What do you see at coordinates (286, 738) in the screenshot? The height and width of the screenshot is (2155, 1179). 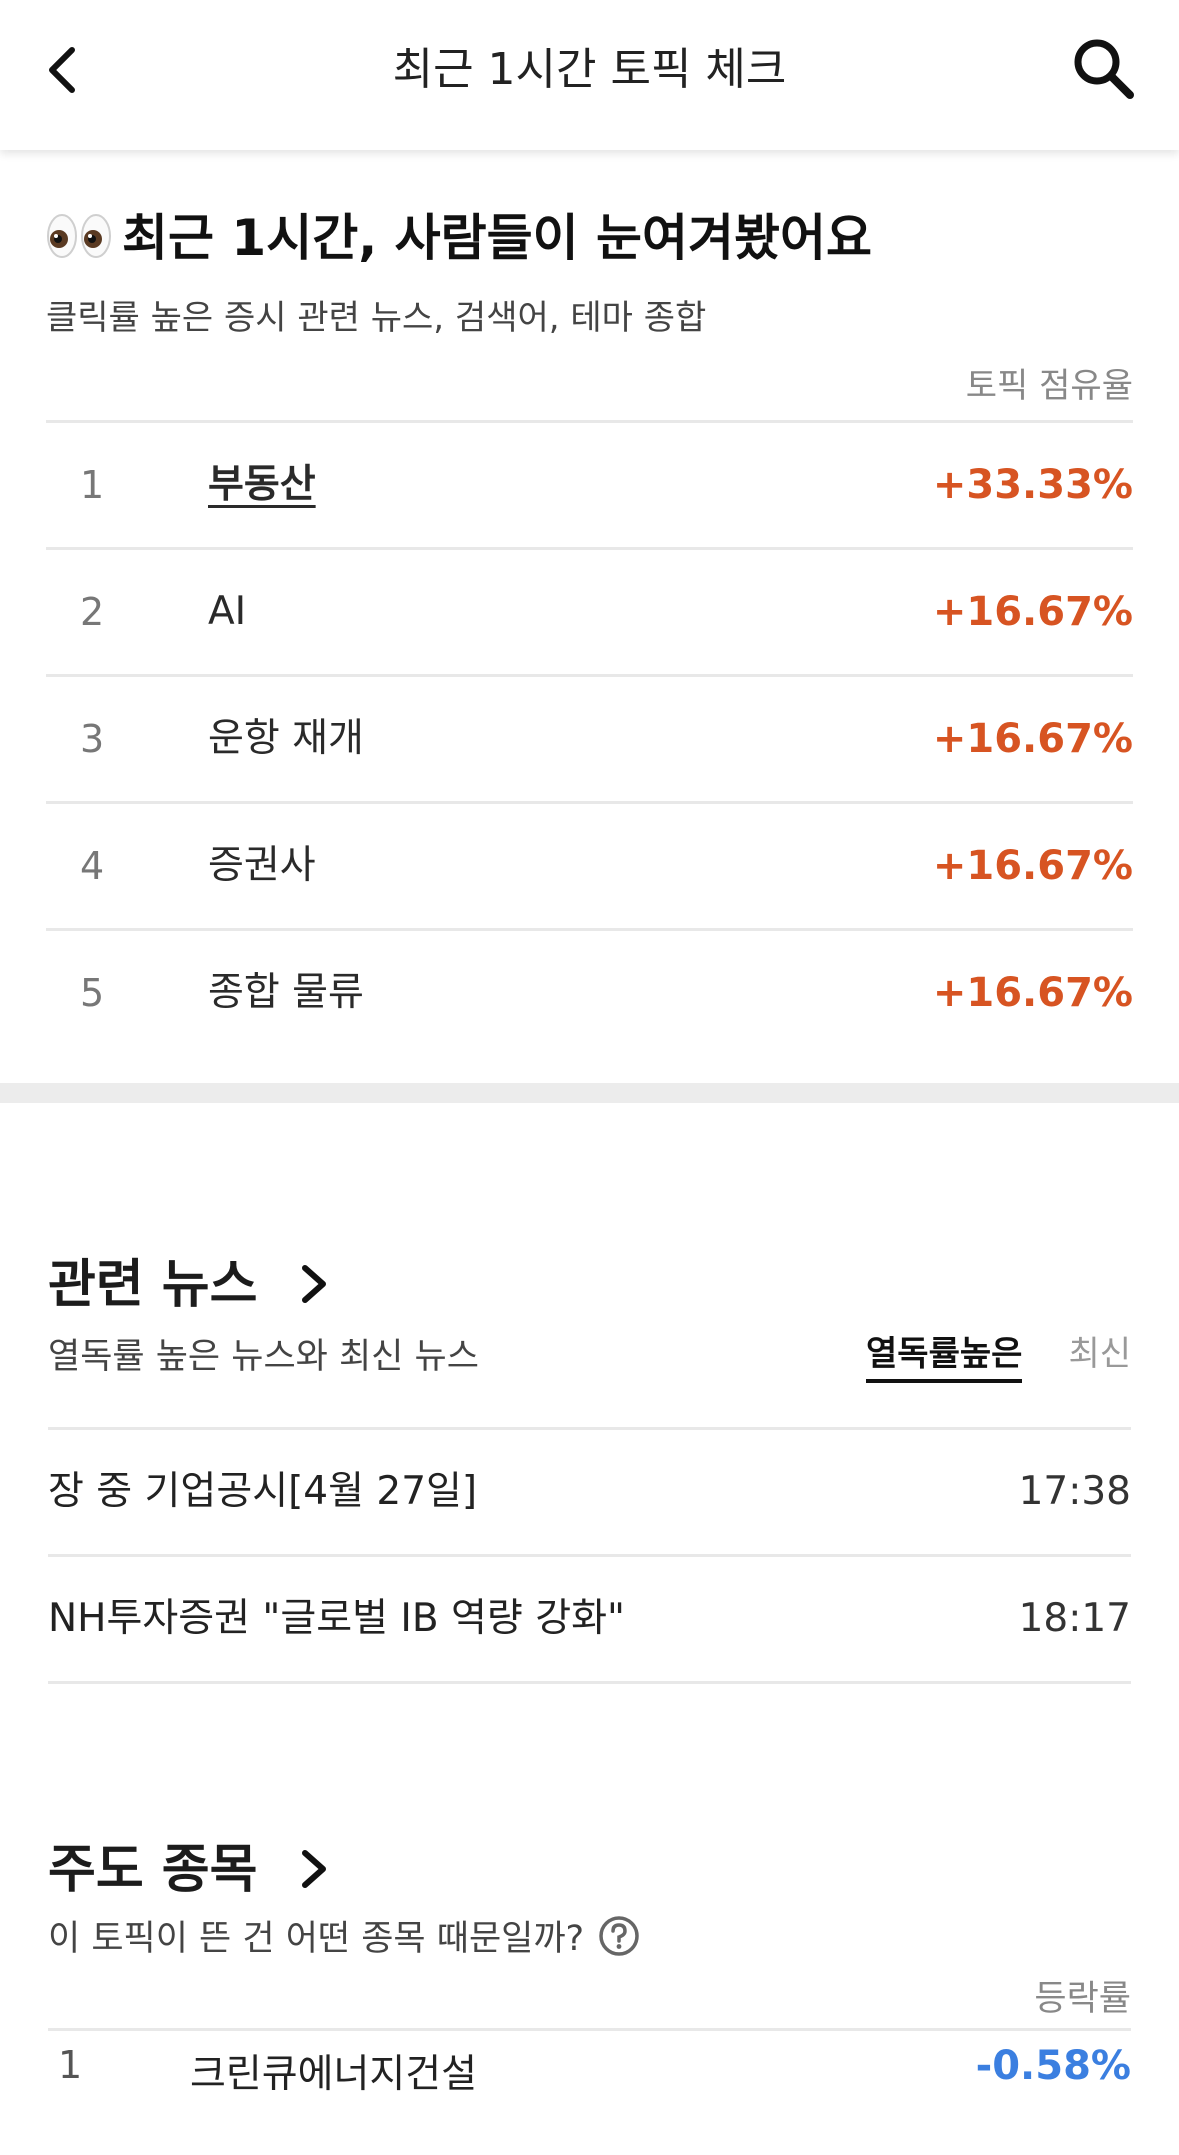 I see `topic-name: 운항 재개` at bounding box center [286, 738].